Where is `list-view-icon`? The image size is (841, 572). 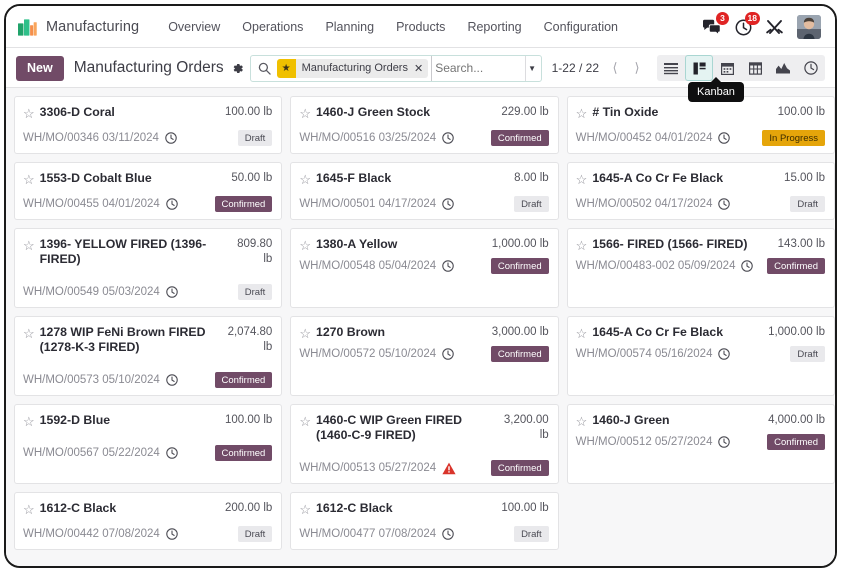
list-view-icon is located at coordinates (671, 68).